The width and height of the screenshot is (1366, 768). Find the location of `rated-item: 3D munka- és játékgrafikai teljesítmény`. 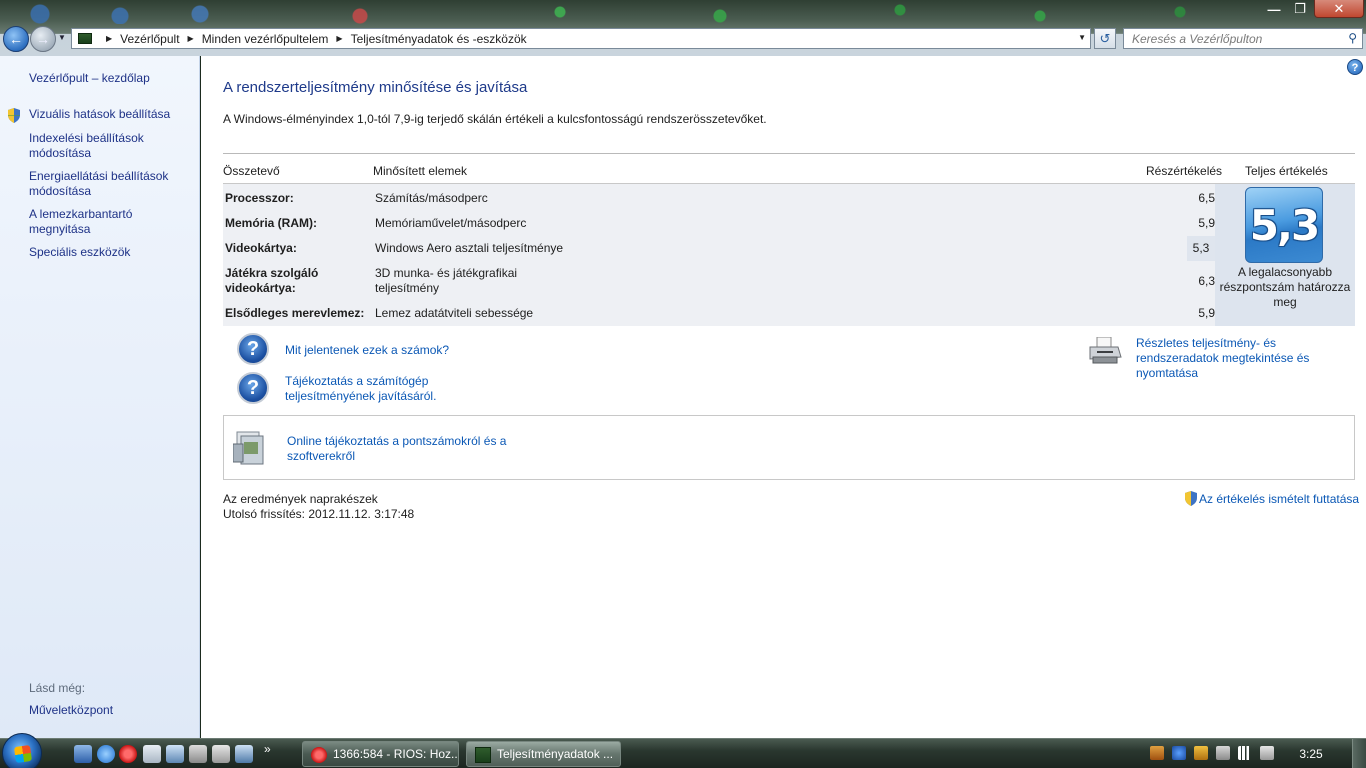

rated-item: 3D munka- és játékgrafikai teljesítmény is located at coordinates (446, 280).